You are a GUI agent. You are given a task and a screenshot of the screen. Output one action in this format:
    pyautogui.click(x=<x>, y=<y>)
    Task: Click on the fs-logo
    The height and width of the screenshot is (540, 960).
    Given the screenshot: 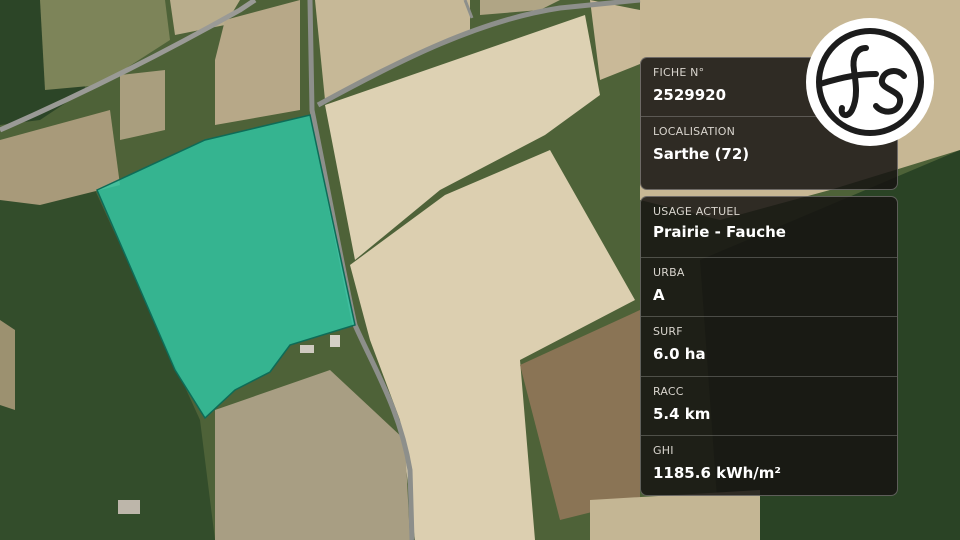 What is the action you would take?
    pyautogui.click(x=870, y=82)
    